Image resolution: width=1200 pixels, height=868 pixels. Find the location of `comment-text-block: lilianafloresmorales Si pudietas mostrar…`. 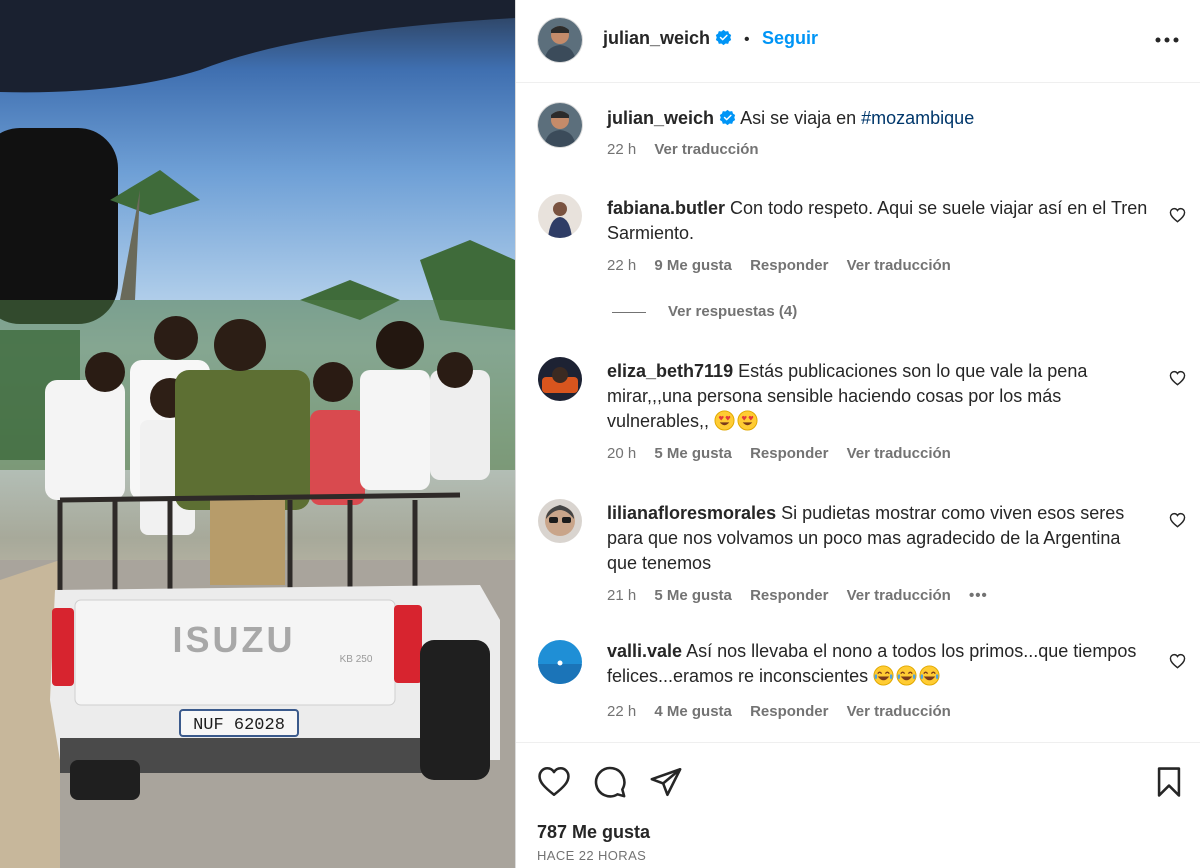

comment-text-block: lilianafloresmorales Si pudietas mostrar… is located at coordinates (879, 538).